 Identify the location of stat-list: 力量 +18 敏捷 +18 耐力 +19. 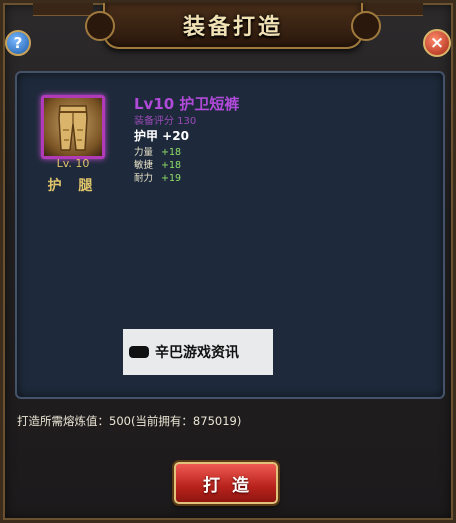
(157, 165).